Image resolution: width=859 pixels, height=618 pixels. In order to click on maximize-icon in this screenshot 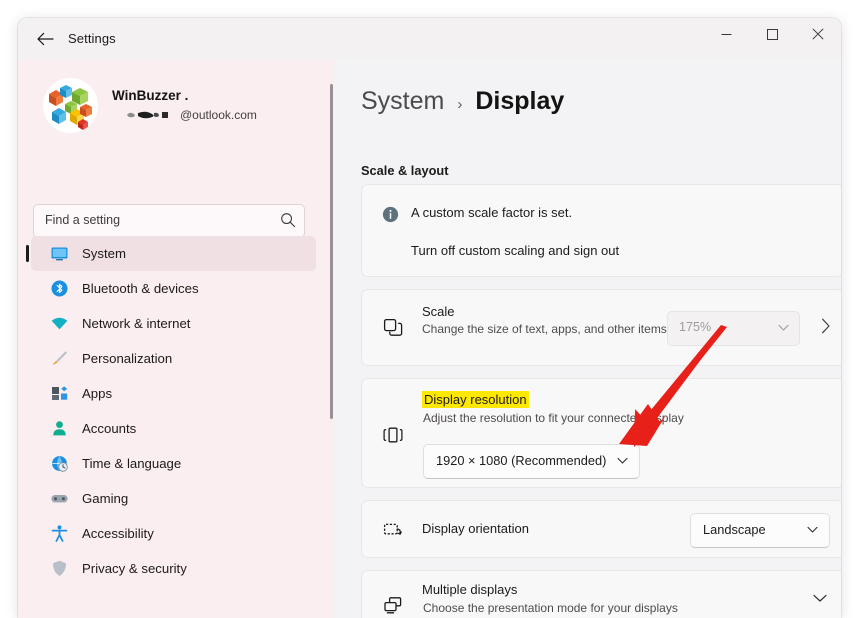, I will do `click(772, 34)`.